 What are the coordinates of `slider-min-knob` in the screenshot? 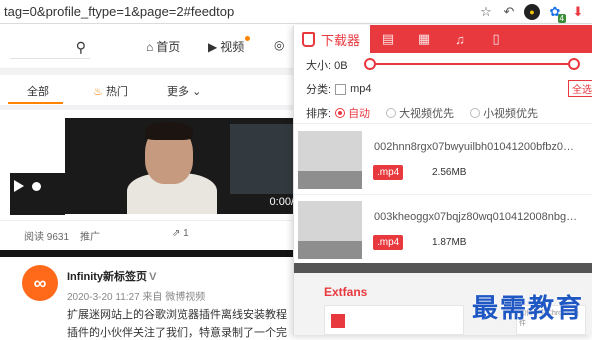 It's located at (370, 64).